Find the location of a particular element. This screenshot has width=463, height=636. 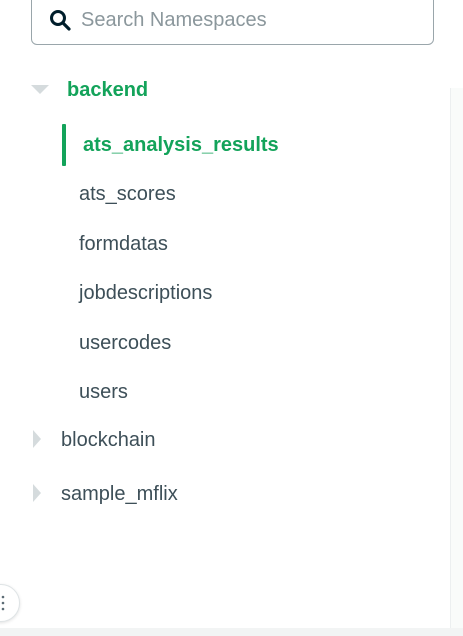

caret-down-icon is located at coordinates (40, 90).